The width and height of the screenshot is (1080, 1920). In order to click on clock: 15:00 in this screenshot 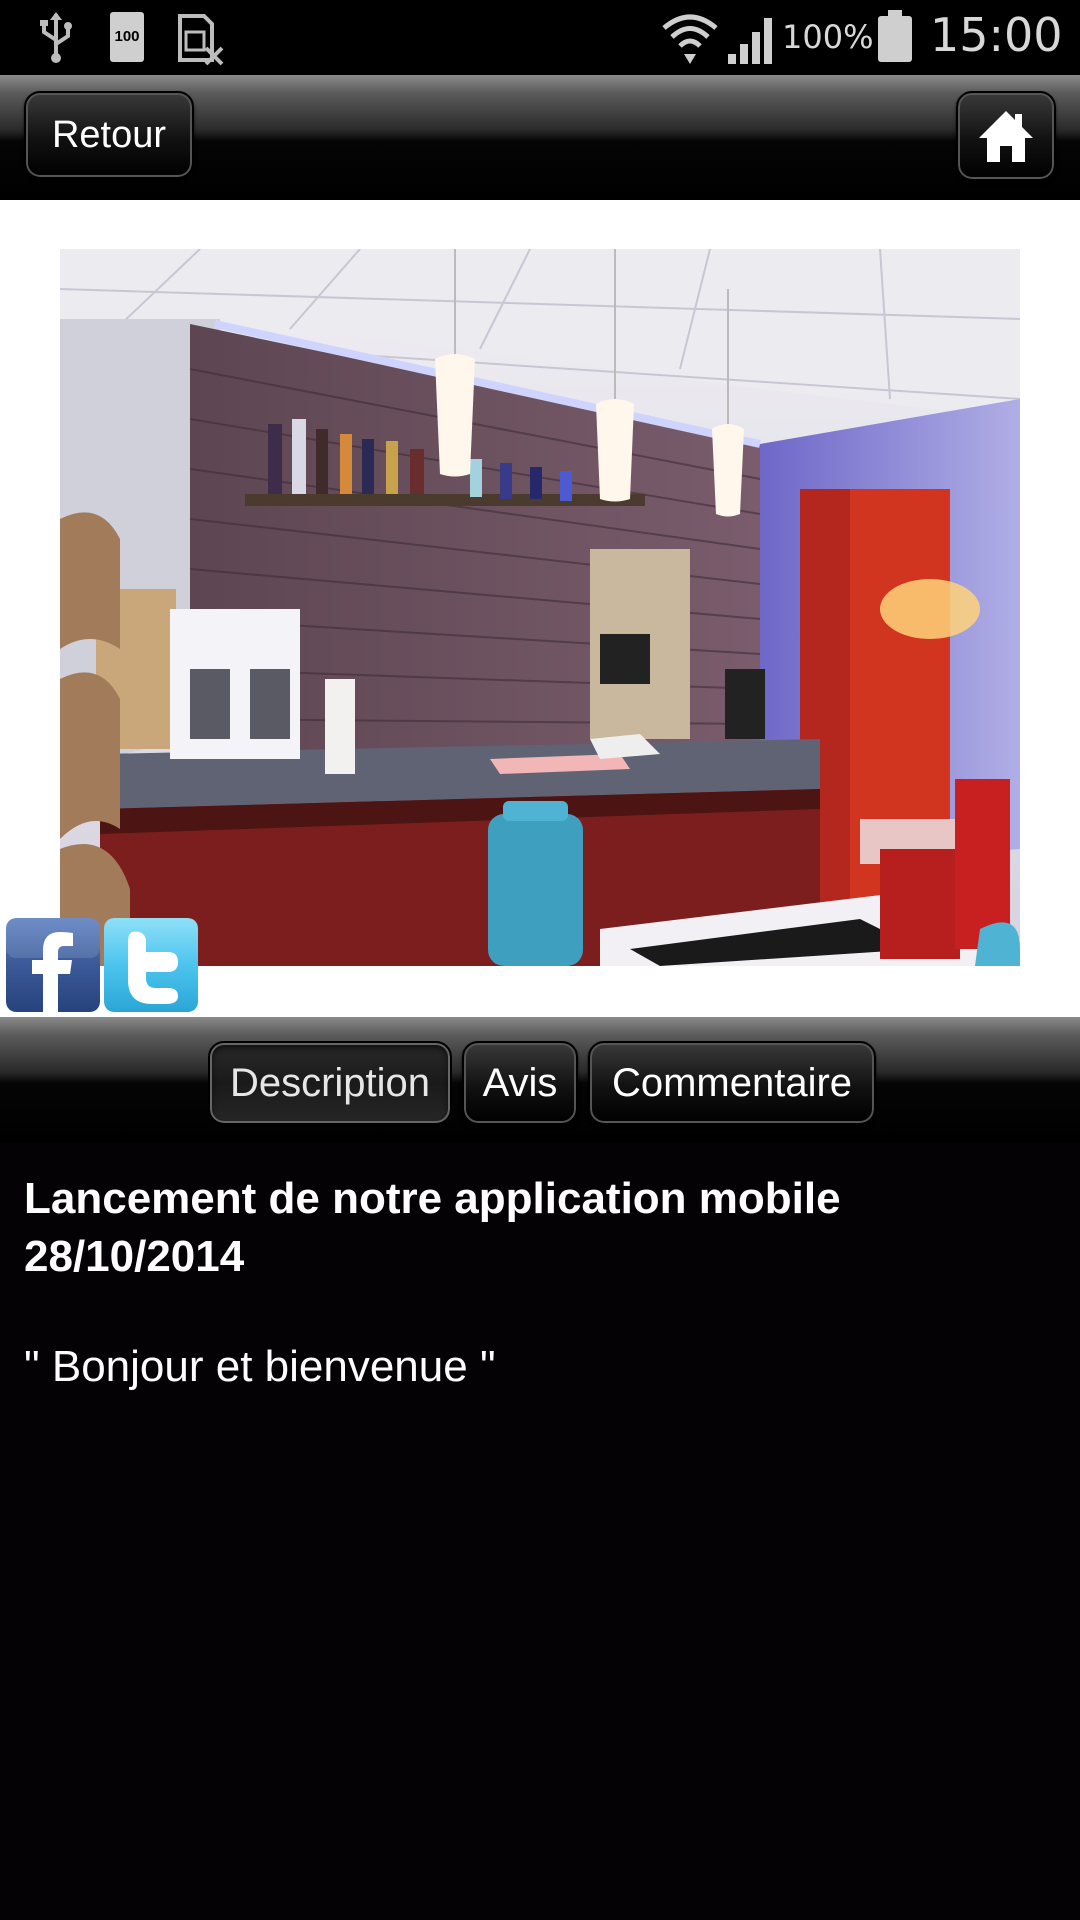, I will do `click(996, 35)`.